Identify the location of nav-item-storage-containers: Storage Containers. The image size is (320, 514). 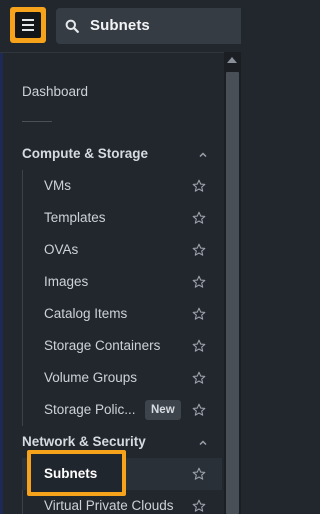
(122, 346).